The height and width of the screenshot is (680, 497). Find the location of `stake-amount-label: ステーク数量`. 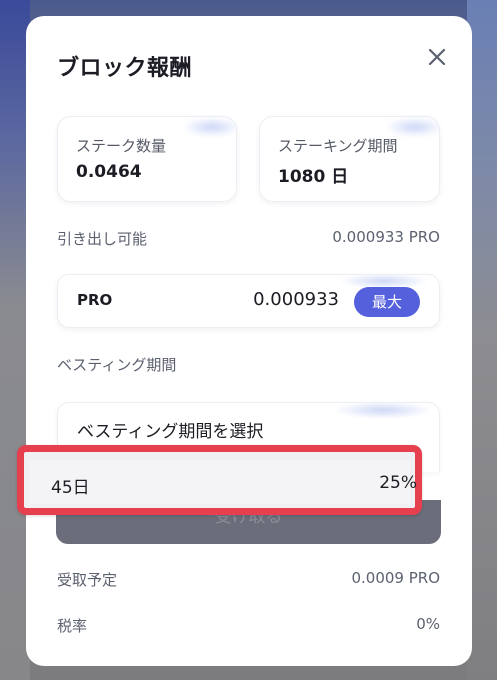

stake-amount-label: ステーク数量 is located at coordinates (121, 146).